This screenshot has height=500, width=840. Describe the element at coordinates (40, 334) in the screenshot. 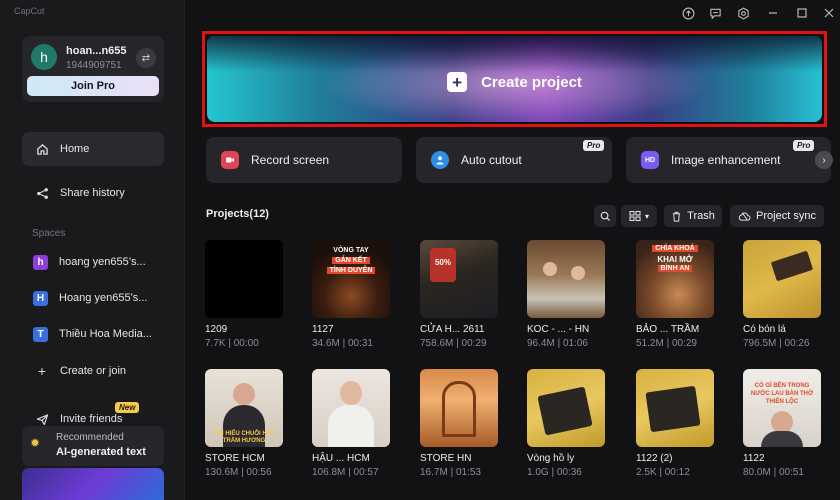

I see `space-badge: T` at that location.